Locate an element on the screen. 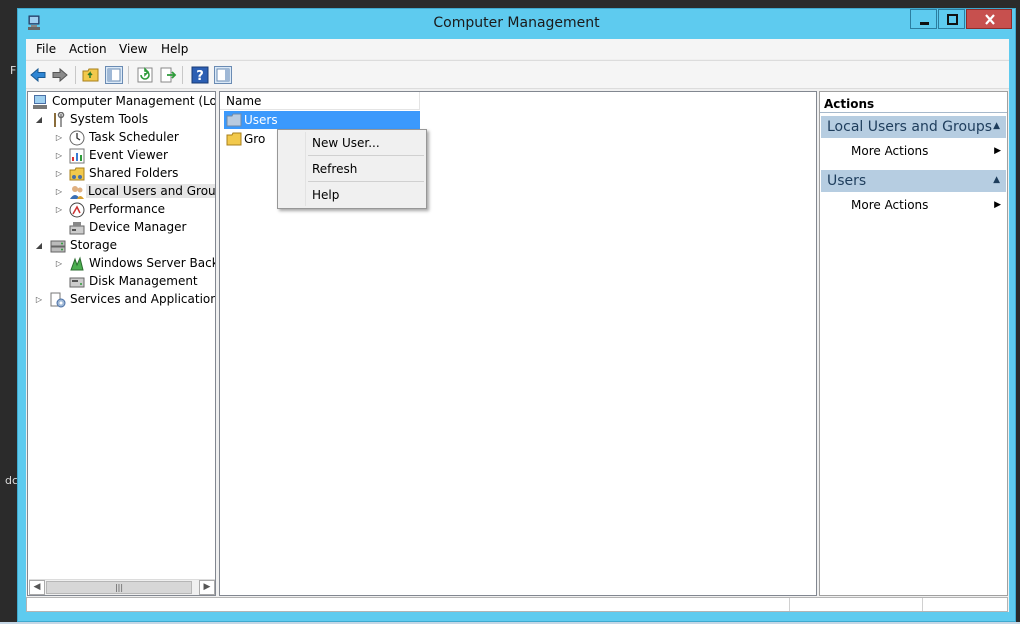  scroll-right-button: ▶ is located at coordinates (207, 587).